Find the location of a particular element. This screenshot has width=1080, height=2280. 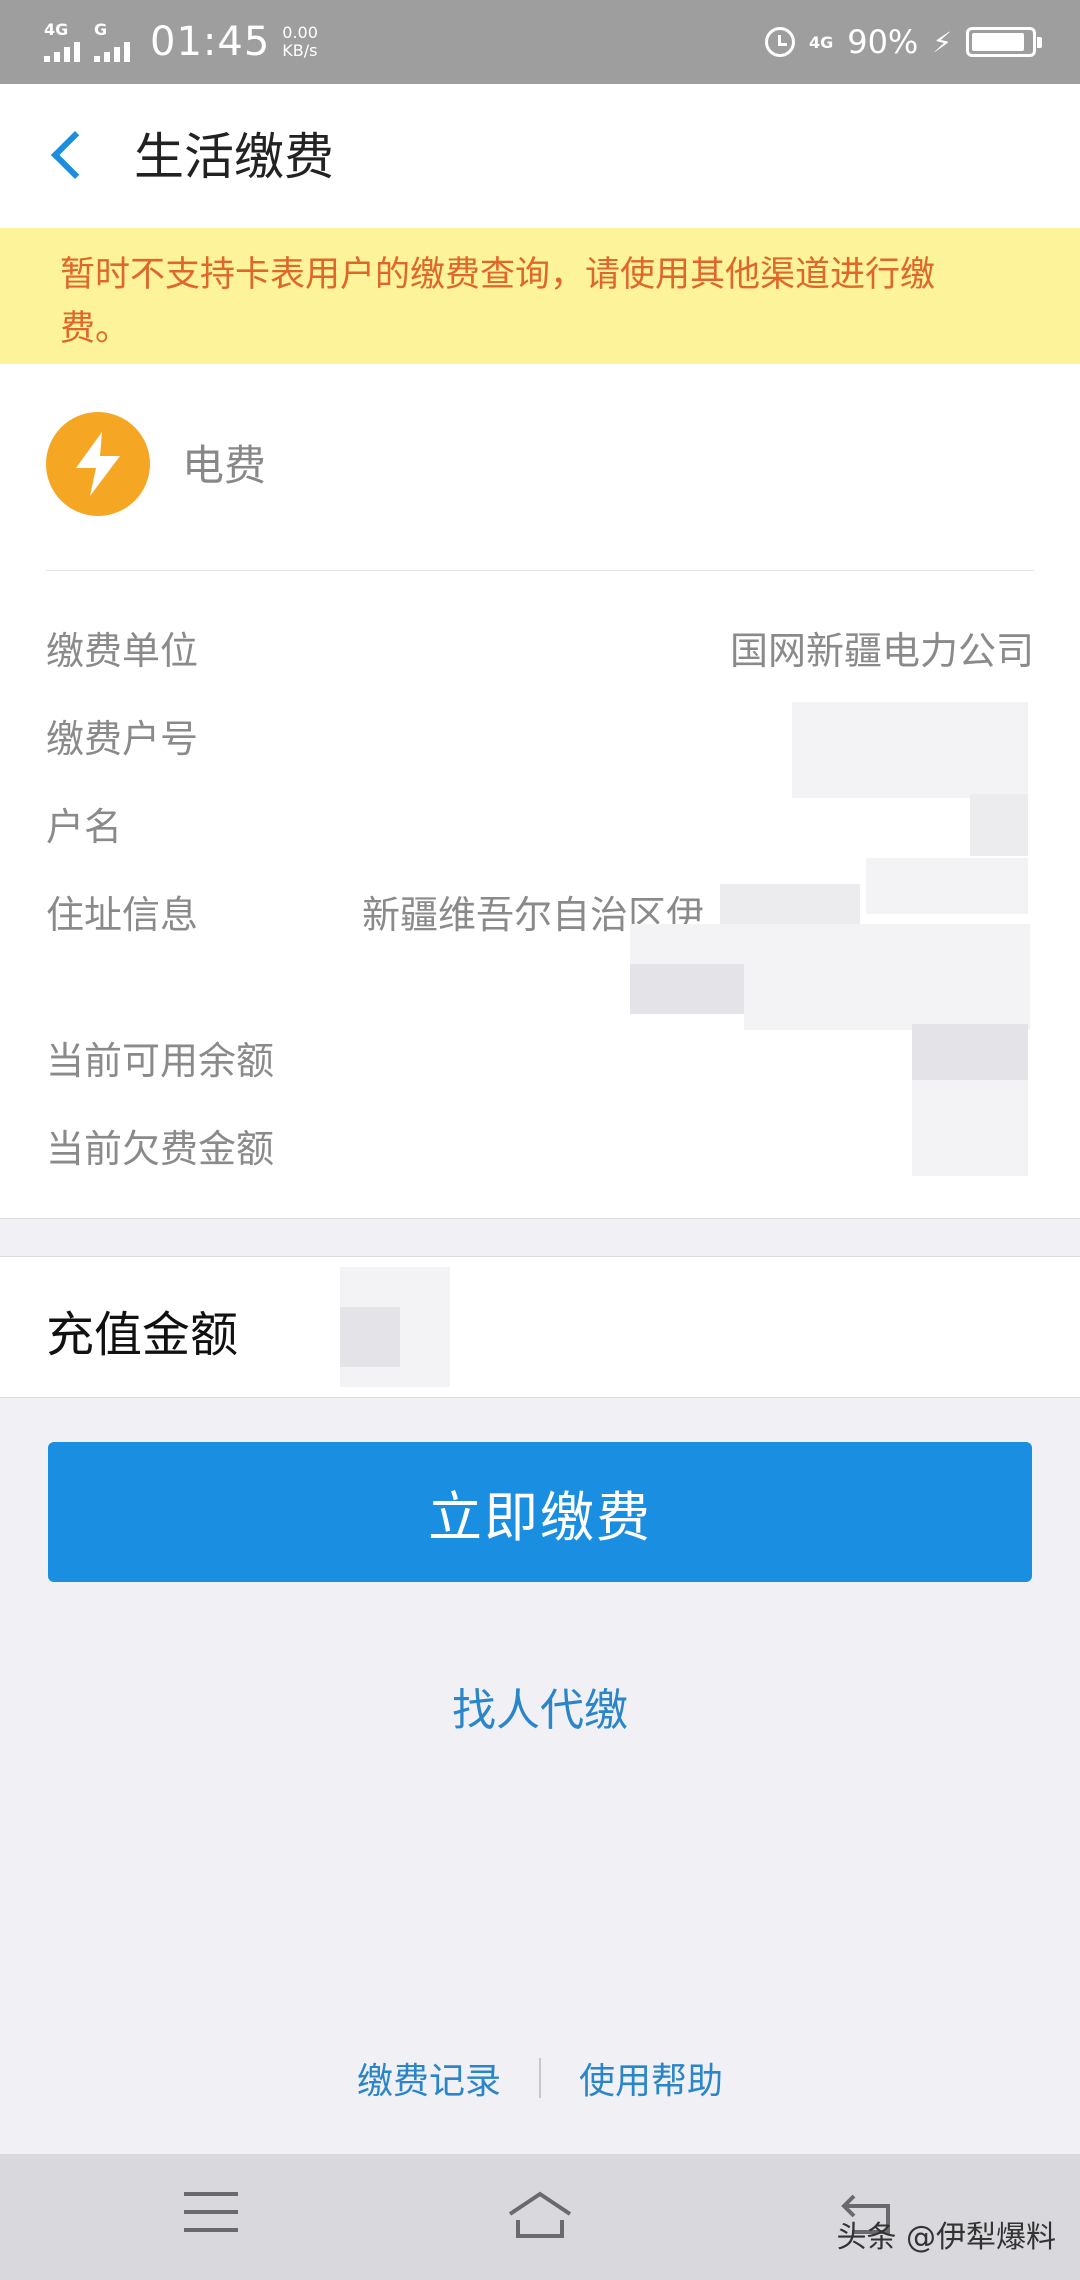

charging-icon: ⚡ is located at coordinates (942, 42).